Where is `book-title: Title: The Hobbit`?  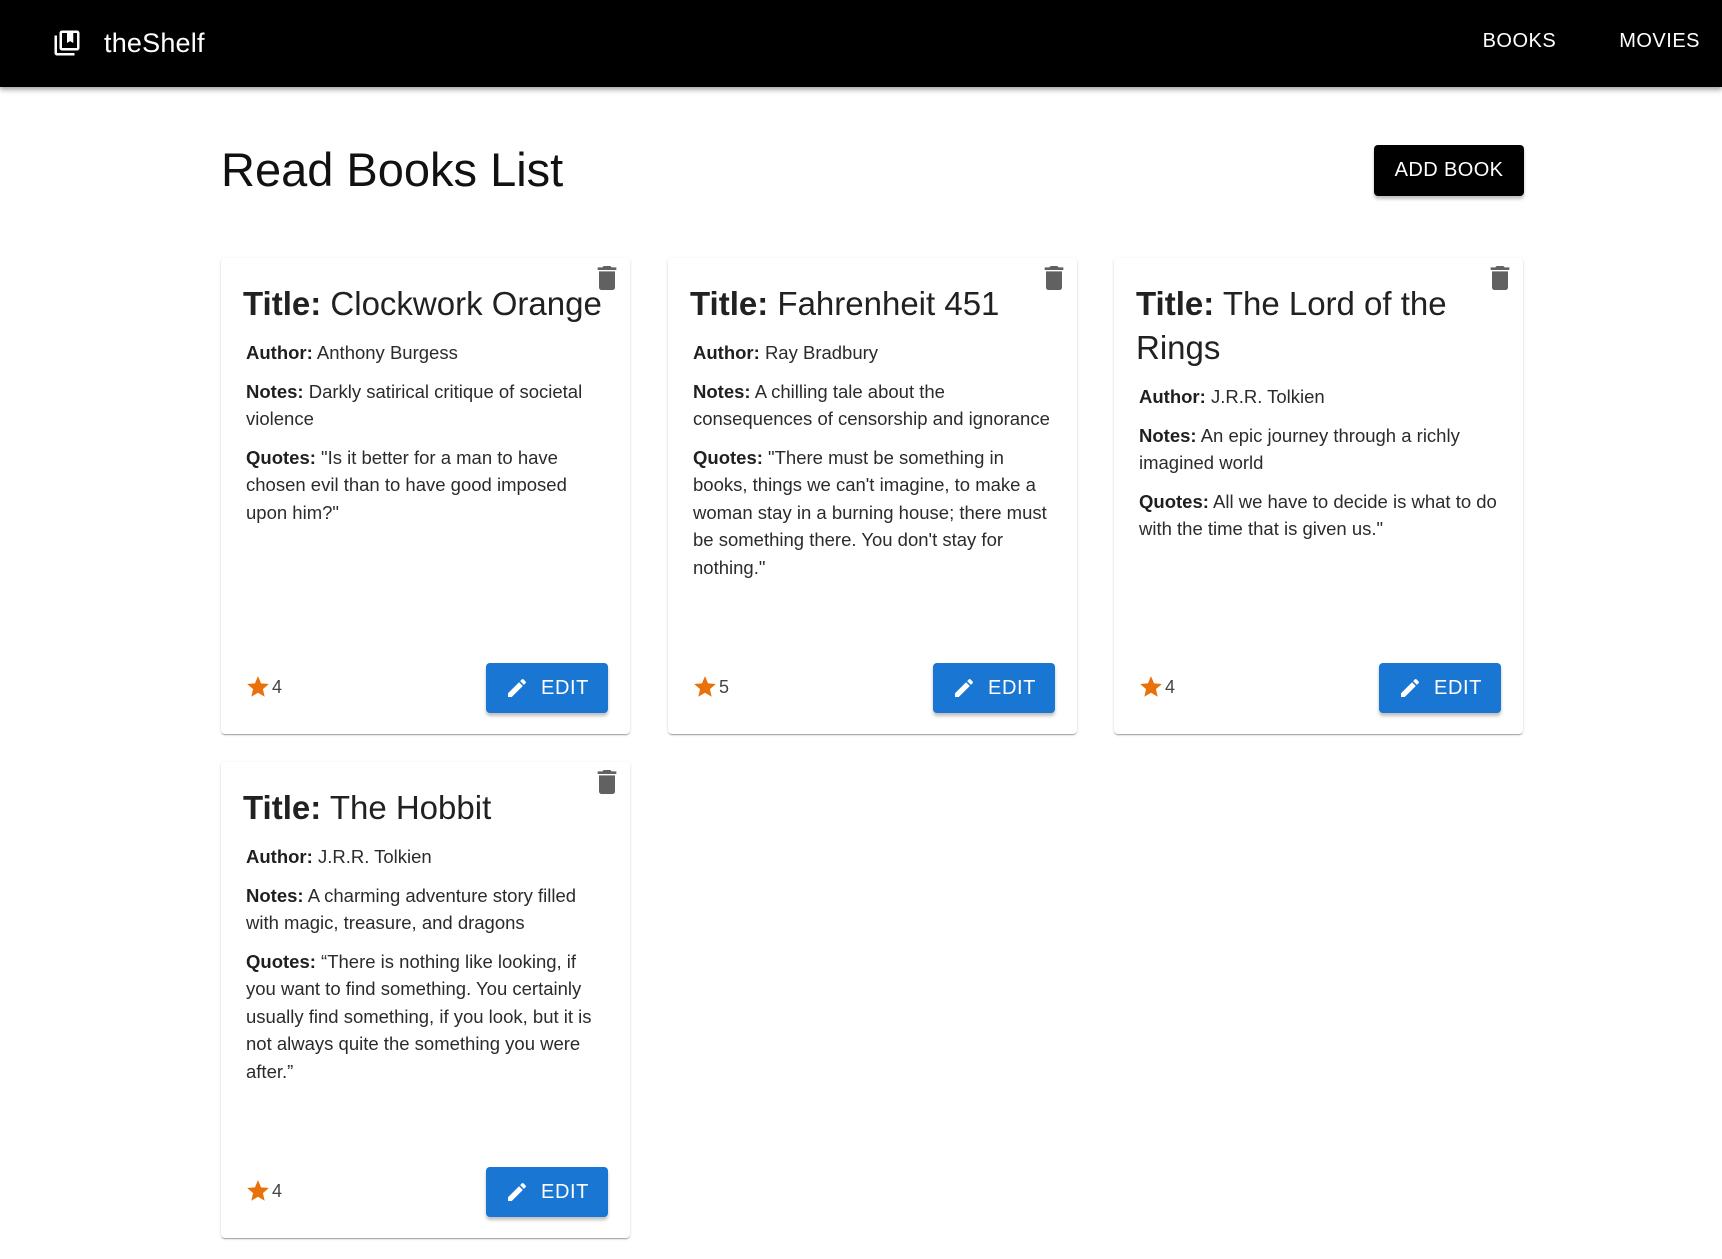 book-title: Title: The Hobbit is located at coordinates (424, 808).